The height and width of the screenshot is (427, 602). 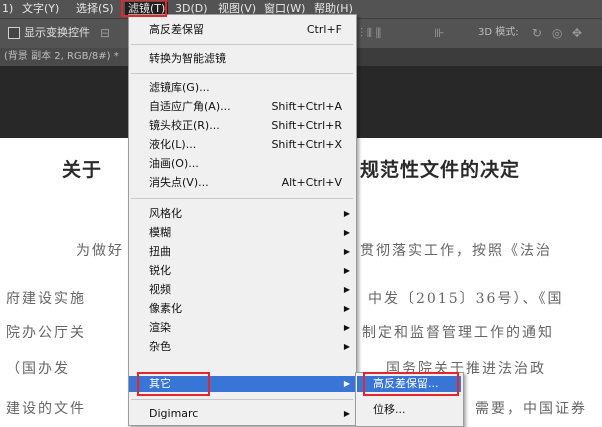 I want to click on menu-item-blur: 模糊 ▶, so click(x=242, y=233).